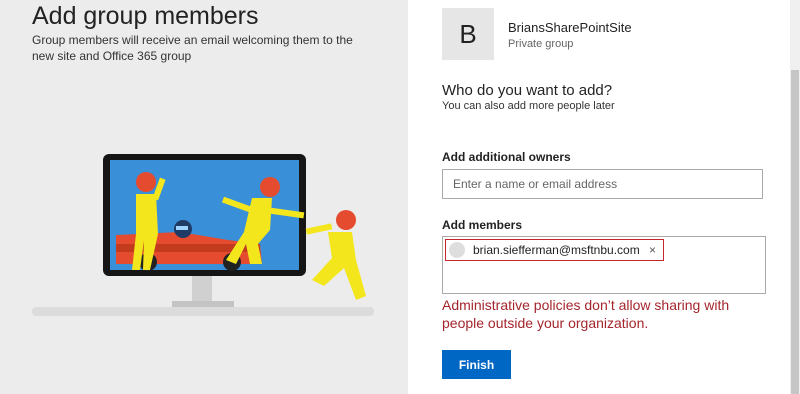  What do you see at coordinates (457, 250) in the screenshot?
I see `member-avatar` at bounding box center [457, 250].